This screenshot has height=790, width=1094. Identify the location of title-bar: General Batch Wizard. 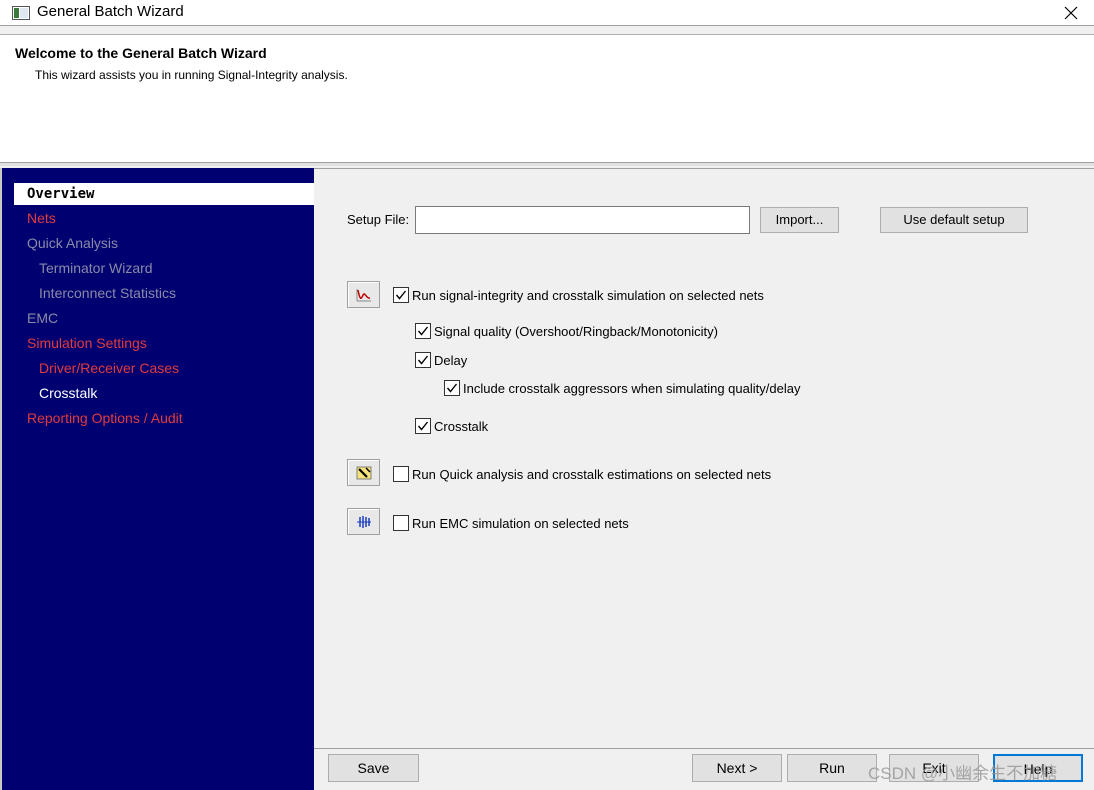
(547, 13).